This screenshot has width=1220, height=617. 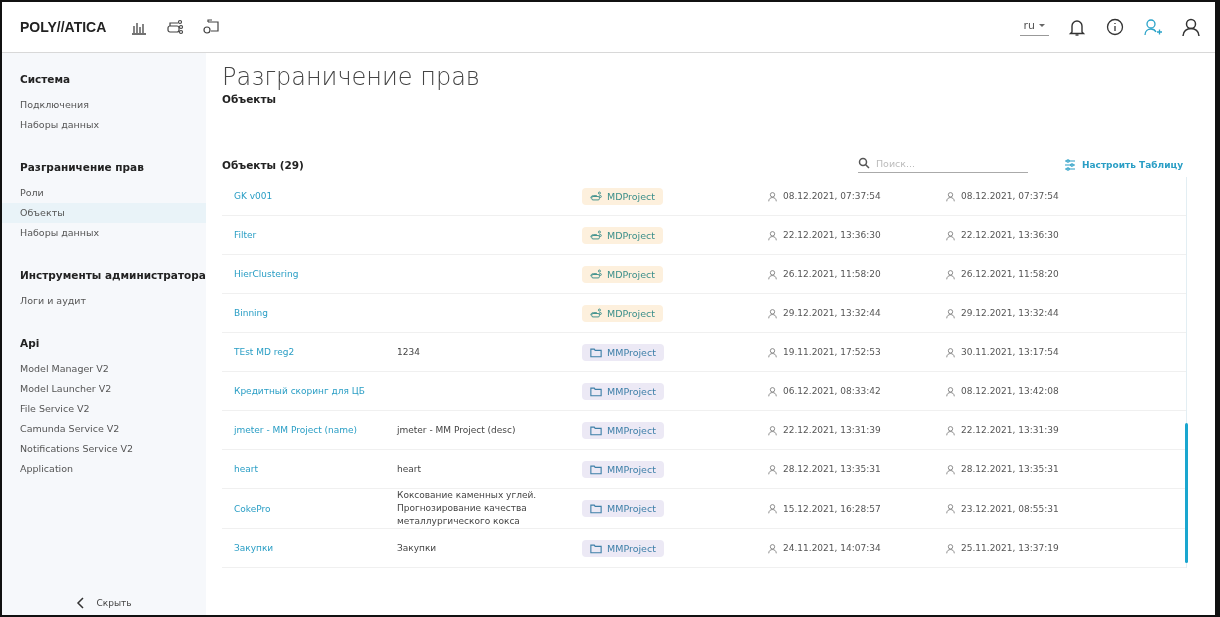 I want to click on modified-date: 23.12.2021, 08:55:31, so click(x=1010, y=508).